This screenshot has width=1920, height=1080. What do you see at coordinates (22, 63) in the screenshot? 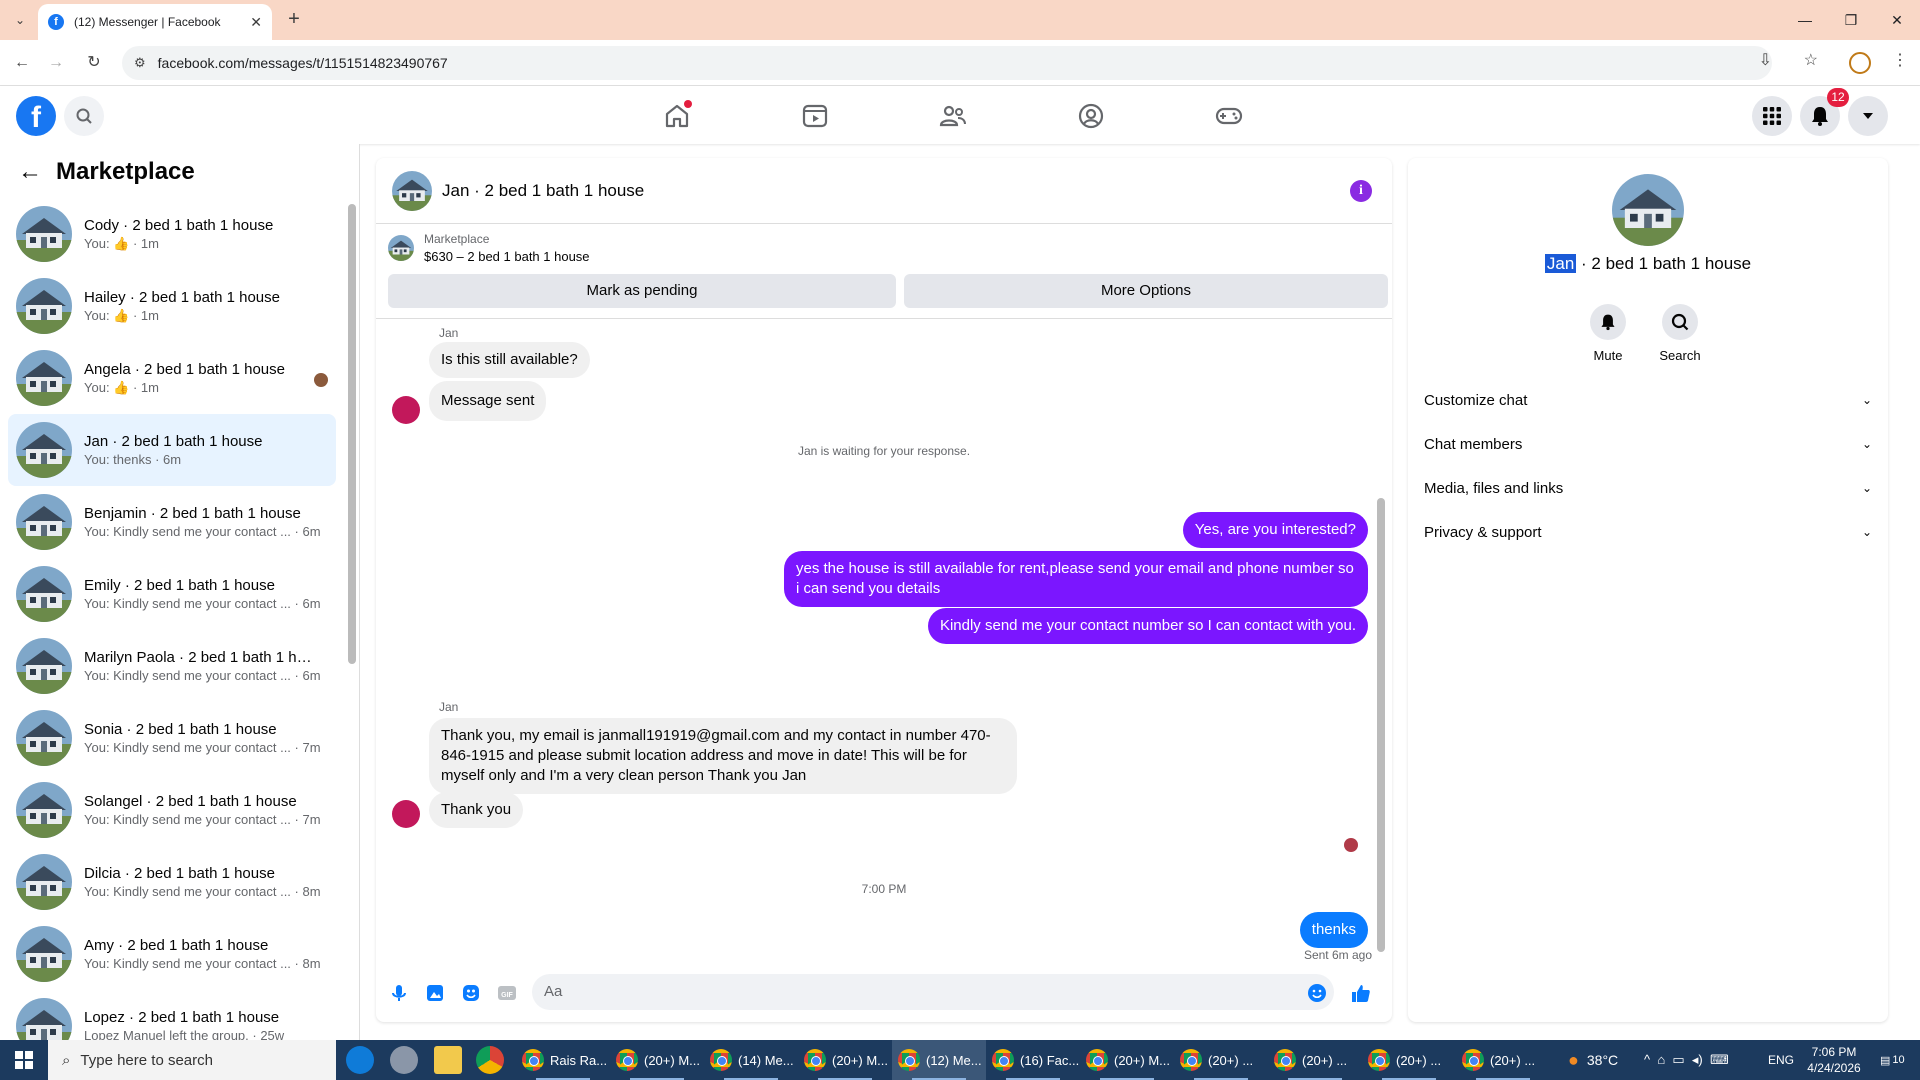
I see `back-icon: ←` at bounding box center [22, 63].